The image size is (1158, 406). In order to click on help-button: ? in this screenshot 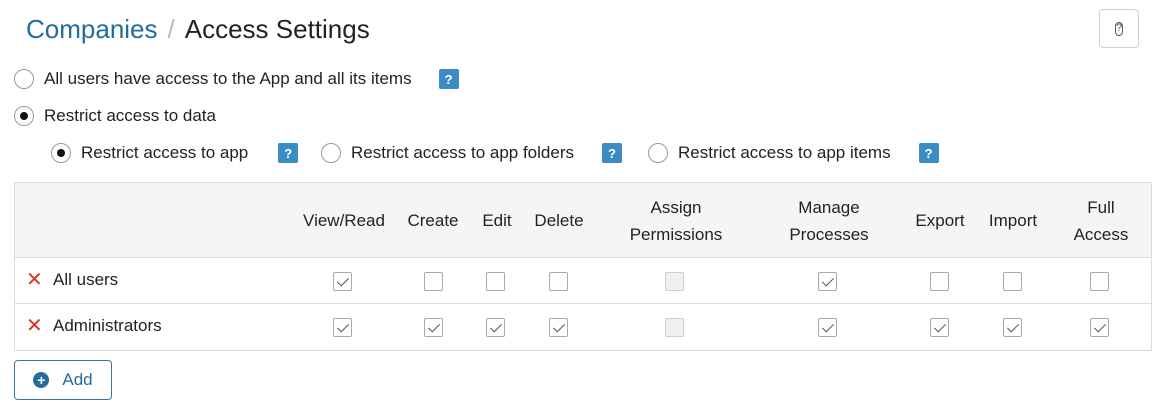, I will do `click(1119, 28)`.